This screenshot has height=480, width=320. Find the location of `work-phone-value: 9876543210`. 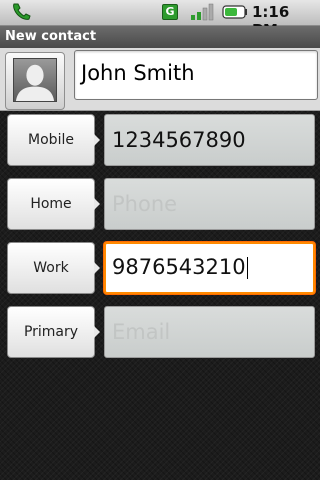

work-phone-value: 9876543210 is located at coordinates (179, 267).